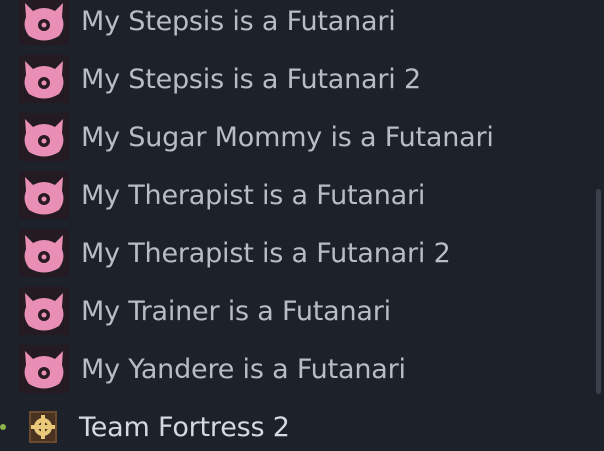 The width and height of the screenshot is (604, 451). I want to click on library-item-my-therapist-is-a-futanari-2: My Therapist is a Futanari 2, so click(295, 253).